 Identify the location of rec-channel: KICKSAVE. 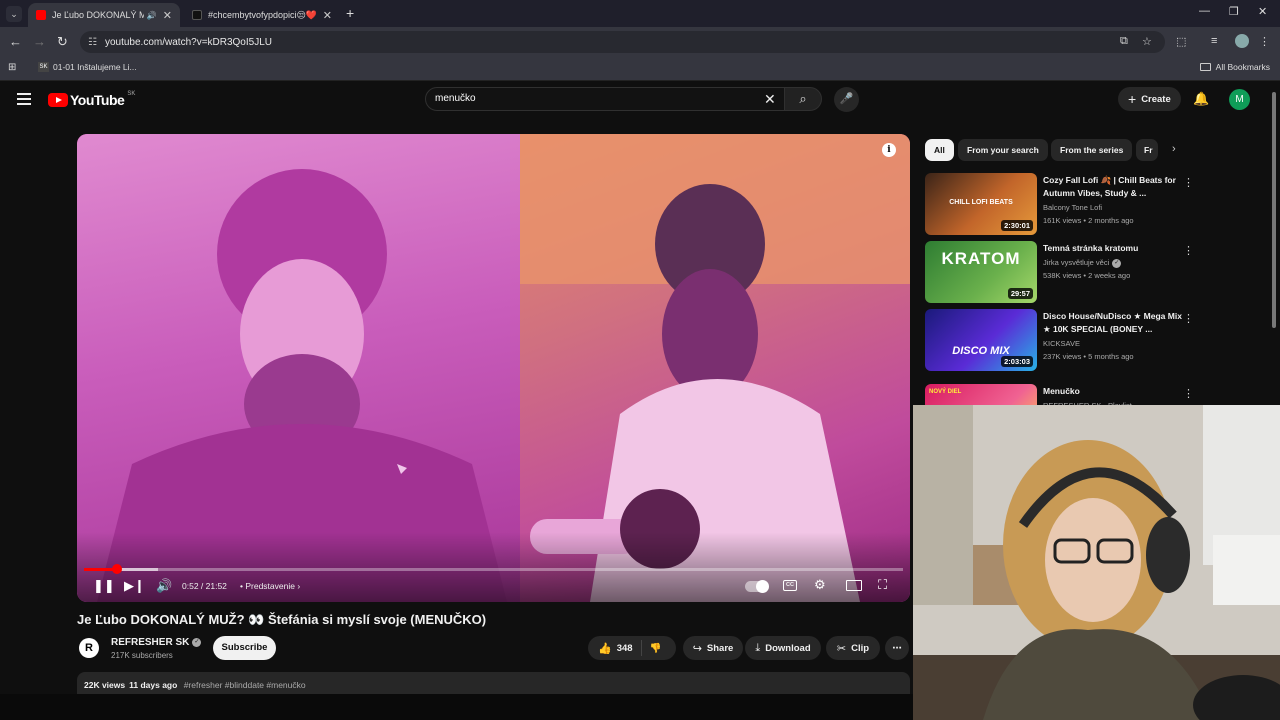
(1061, 343).